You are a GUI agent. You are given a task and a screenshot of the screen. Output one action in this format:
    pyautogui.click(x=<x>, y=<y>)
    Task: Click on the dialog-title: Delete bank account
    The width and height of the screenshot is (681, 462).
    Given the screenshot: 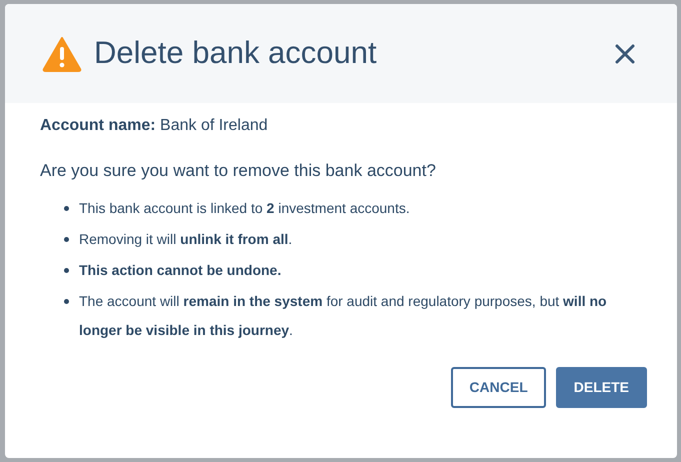 What is the action you would take?
    pyautogui.click(x=235, y=53)
    